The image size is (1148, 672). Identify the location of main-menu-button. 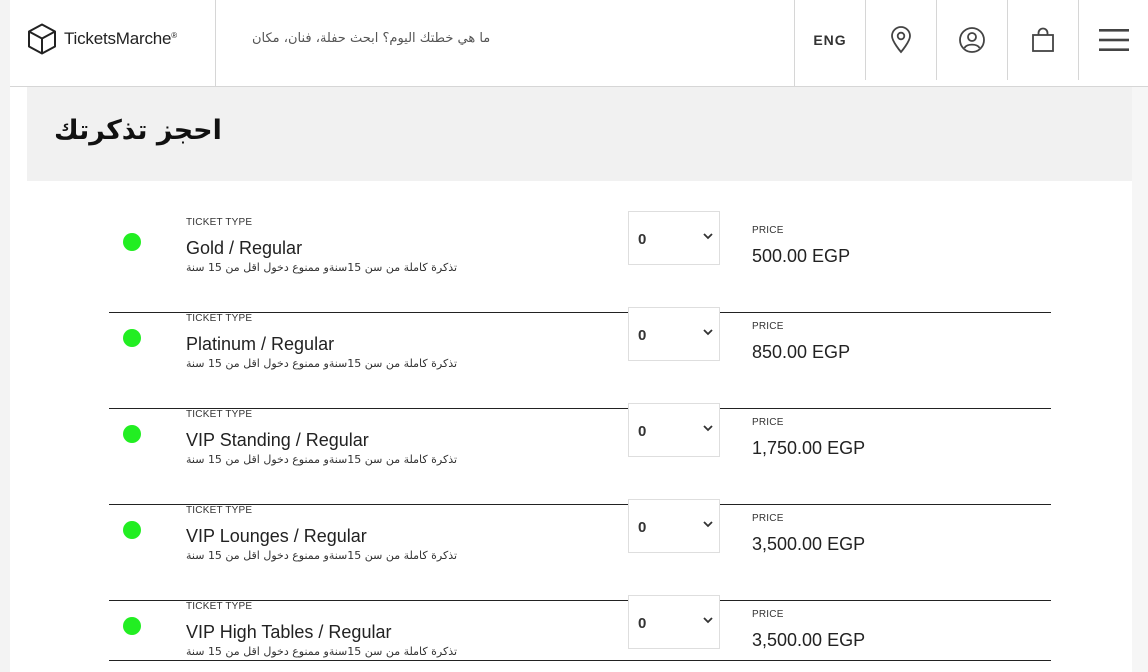
(1113, 40).